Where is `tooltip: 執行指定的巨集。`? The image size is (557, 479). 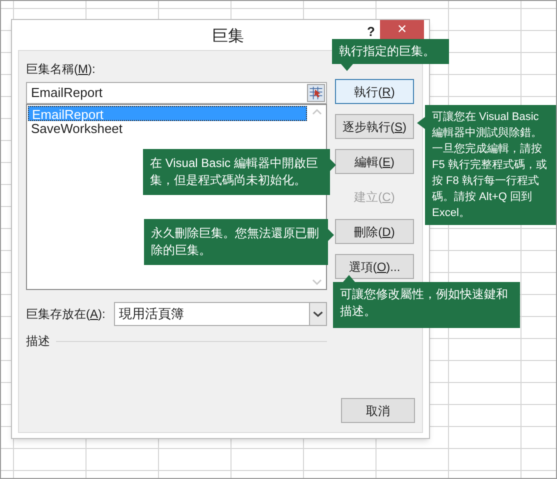
tooltip: 執行指定的巨集。 is located at coordinates (390, 51).